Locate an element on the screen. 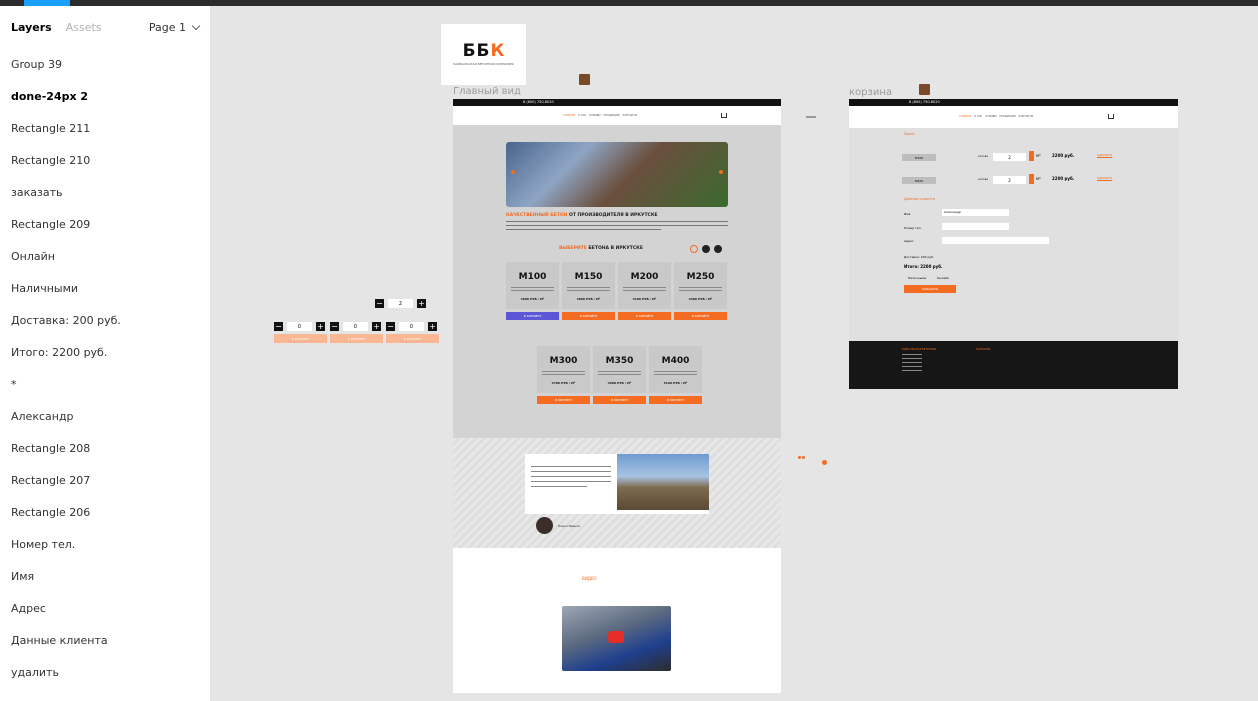 The height and width of the screenshot is (701, 1258). video-thumbnail is located at coordinates (616, 638).